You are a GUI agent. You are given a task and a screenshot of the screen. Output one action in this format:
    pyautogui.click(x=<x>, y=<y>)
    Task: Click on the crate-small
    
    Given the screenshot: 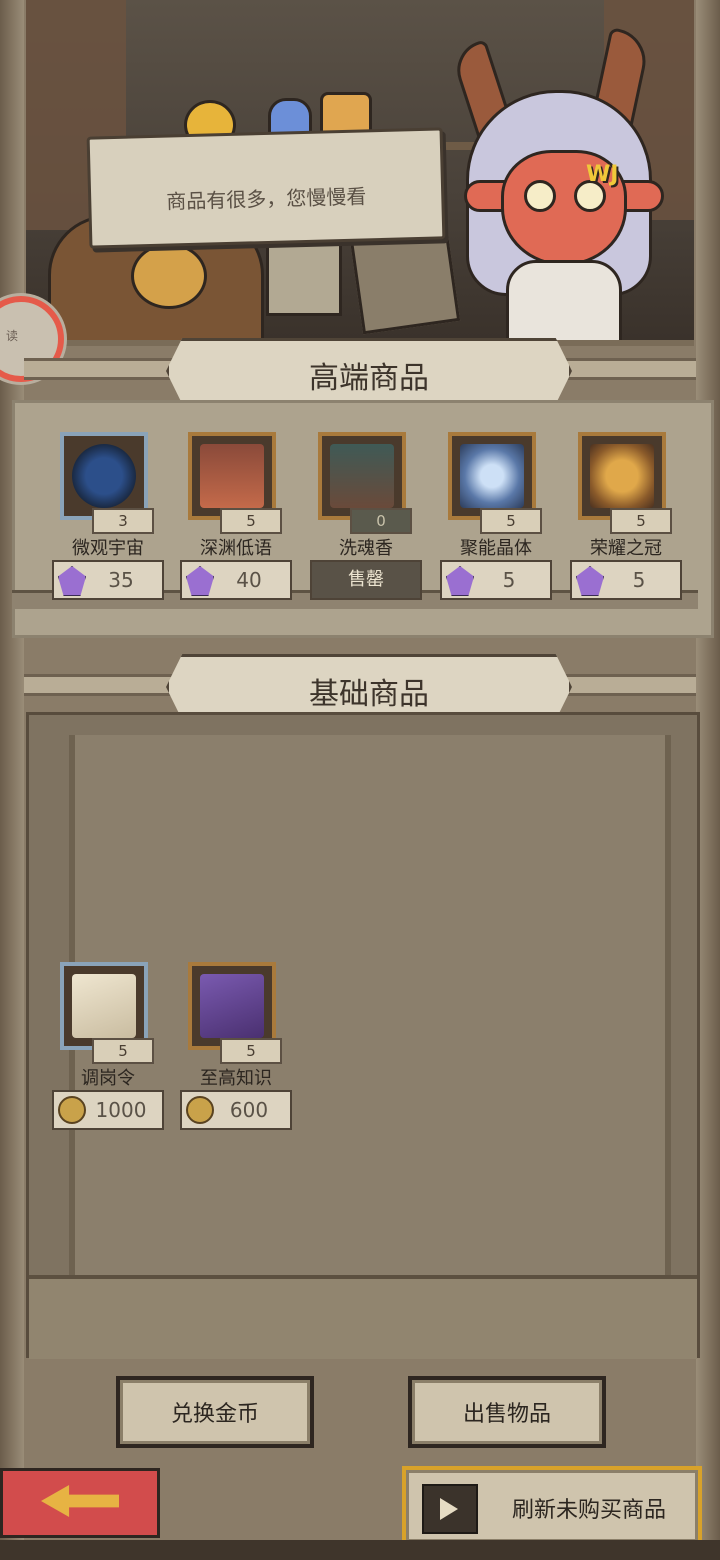 What is the action you would take?
    pyautogui.click(x=304, y=278)
    